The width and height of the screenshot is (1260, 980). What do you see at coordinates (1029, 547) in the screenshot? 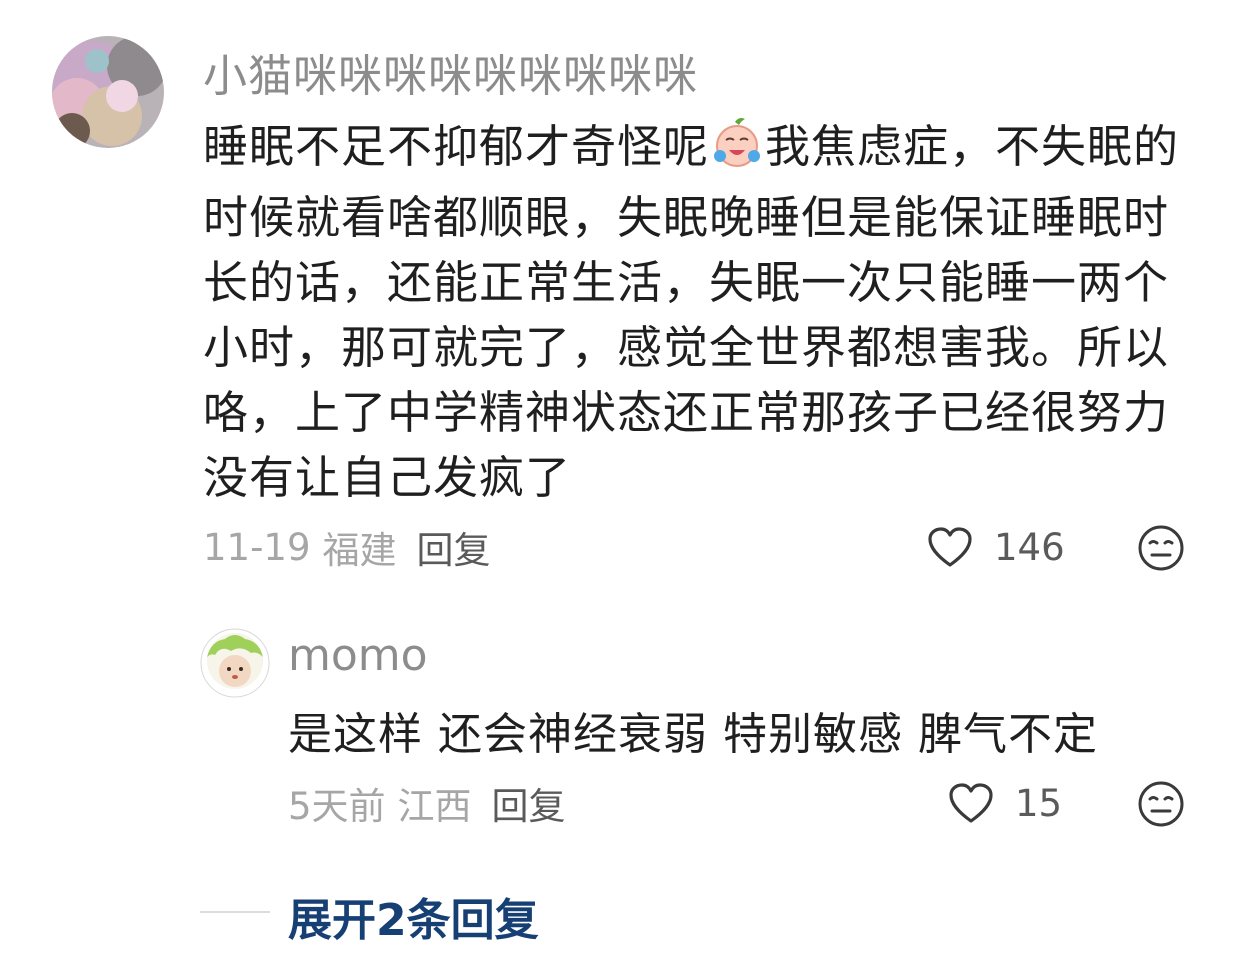
I see `comment-like-count: 146` at bounding box center [1029, 547].